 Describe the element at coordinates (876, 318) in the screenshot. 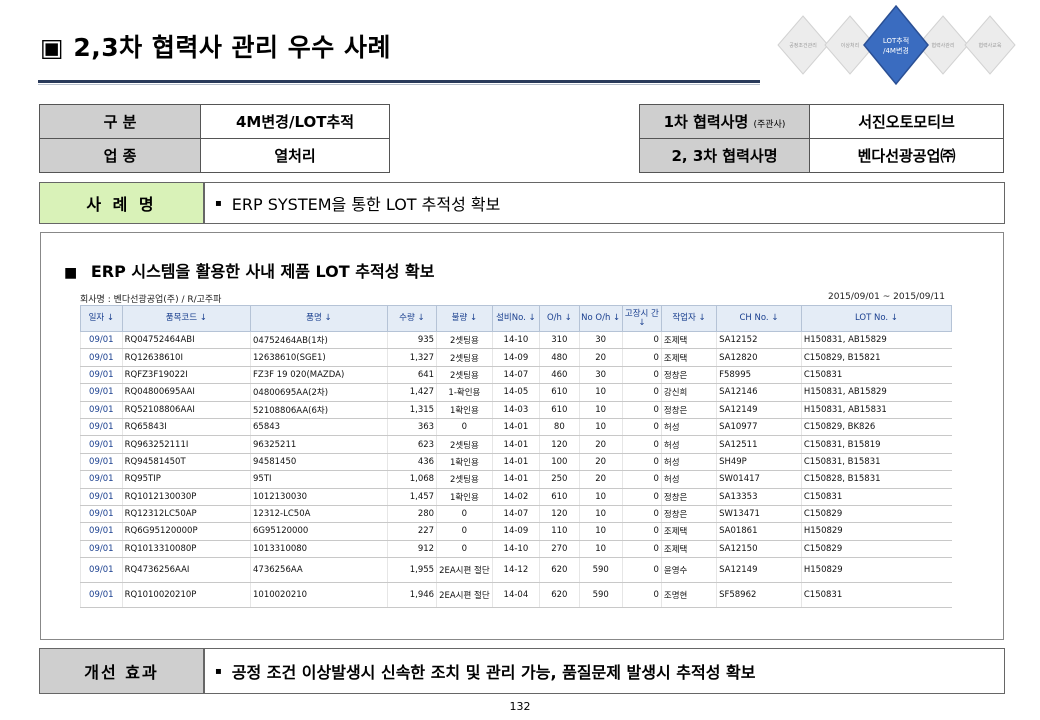

I see `erp-column-header: LOT No. ↓` at that location.